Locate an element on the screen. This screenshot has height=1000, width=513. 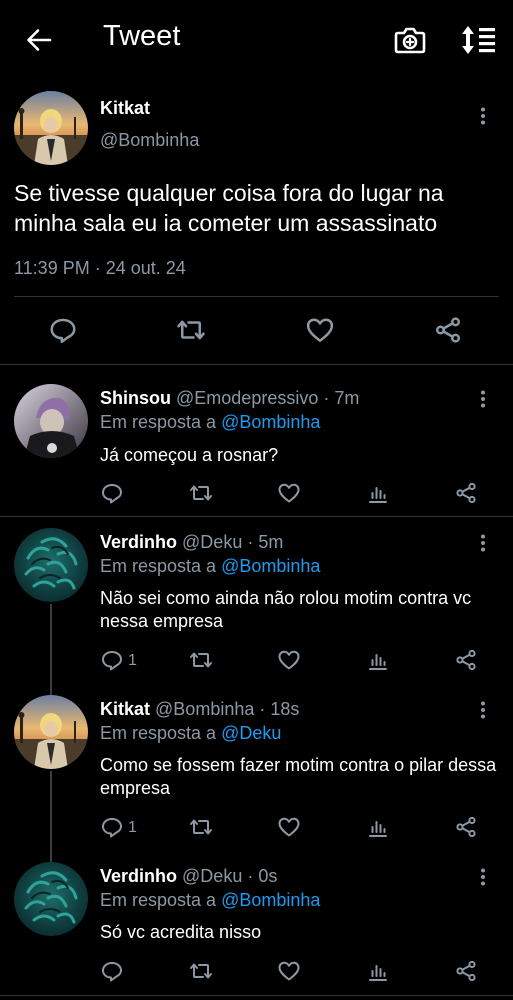
reply-header: Verdinho @Deku · 0s is located at coordinates (188, 876).